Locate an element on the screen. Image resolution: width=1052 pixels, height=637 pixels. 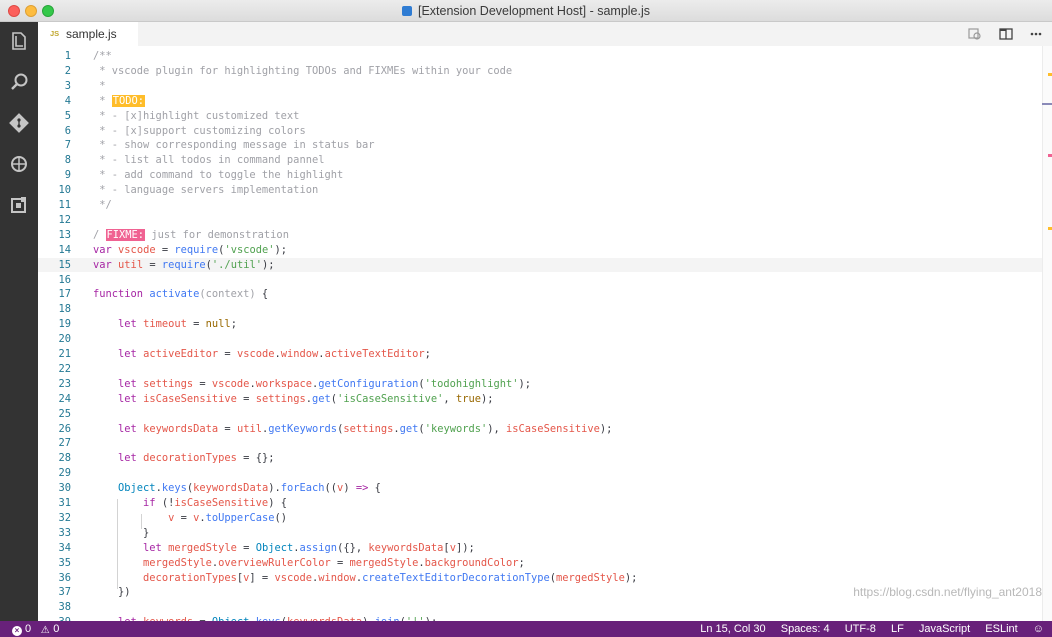
line-number: 35 is located at coordinates (64, 562).